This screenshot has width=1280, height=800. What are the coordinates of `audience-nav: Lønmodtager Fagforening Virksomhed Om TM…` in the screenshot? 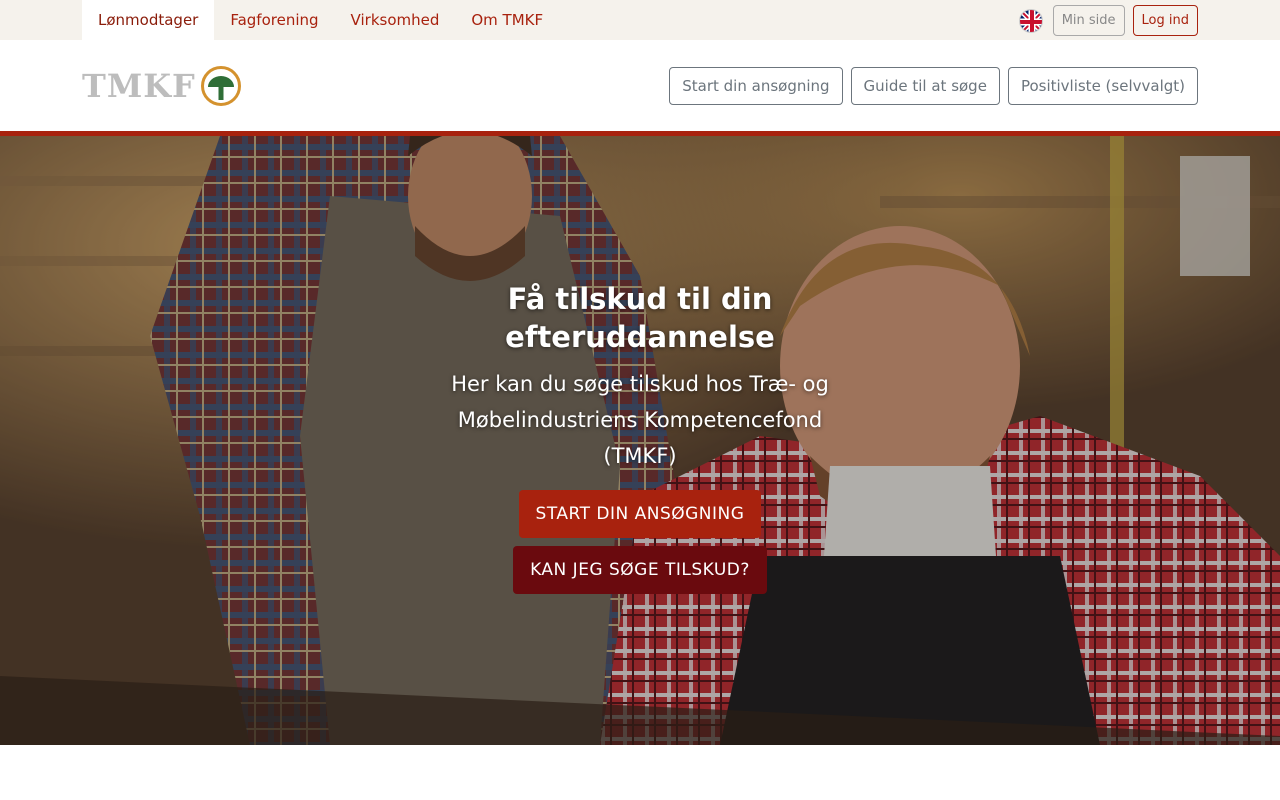 It's located at (320, 20).